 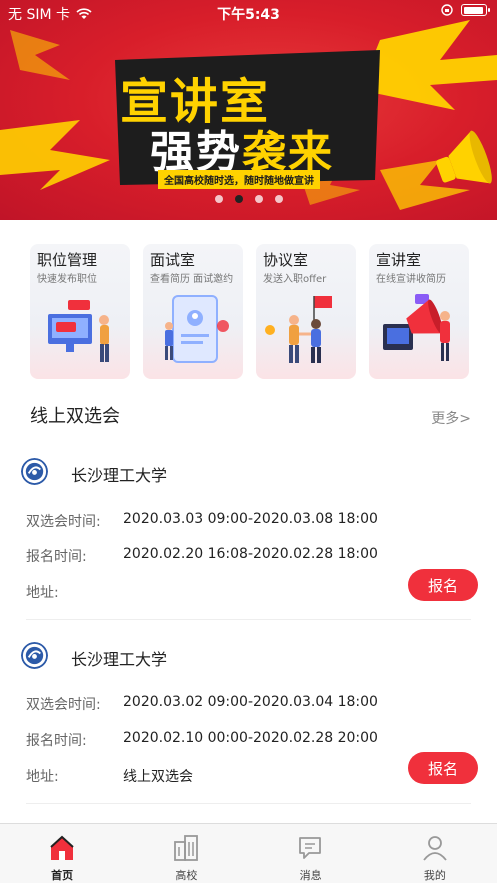 What do you see at coordinates (158, 777) in the screenshot?
I see `address-value: 线上双选会` at bounding box center [158, 777].